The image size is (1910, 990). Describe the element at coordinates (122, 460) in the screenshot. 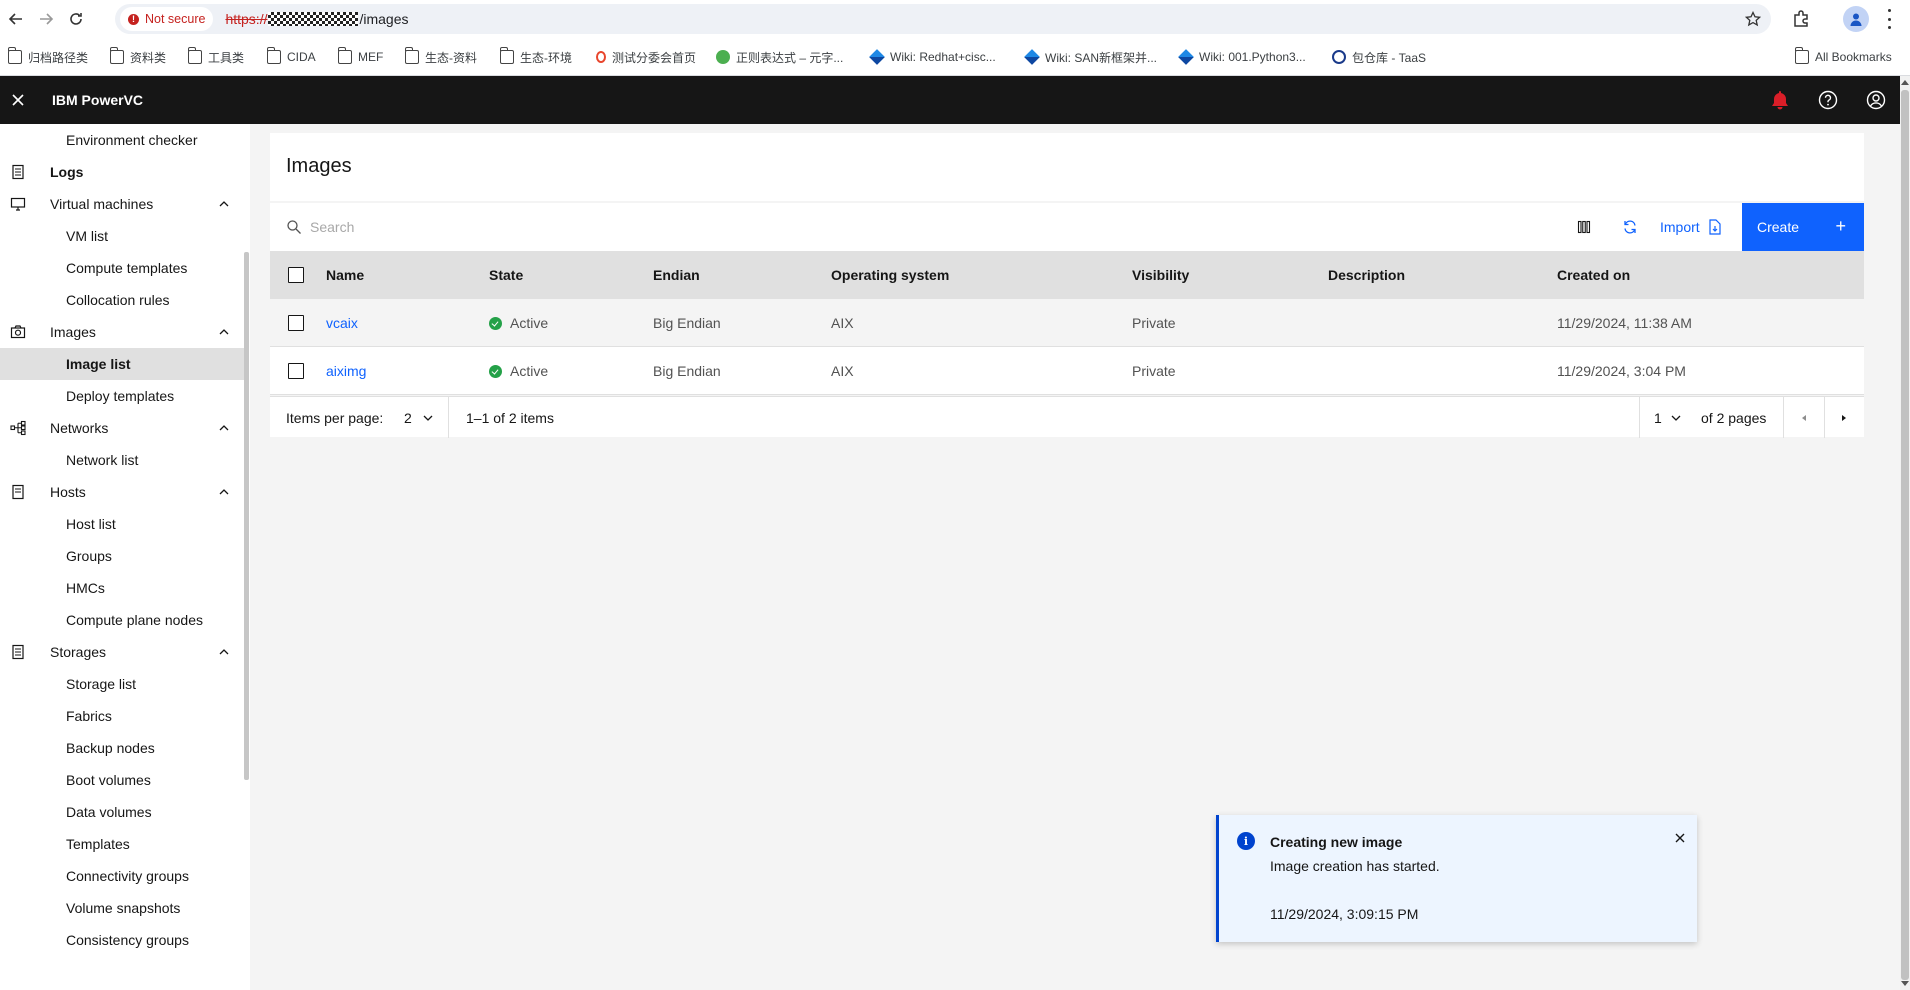

I see `sidebar-item-network-list: Network list` at that location.